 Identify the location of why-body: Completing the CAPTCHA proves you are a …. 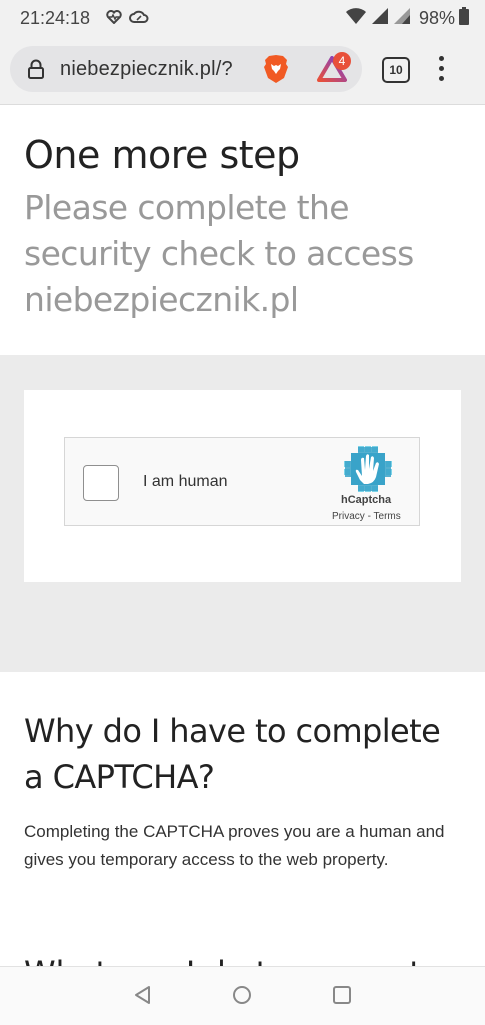
(234, 845).